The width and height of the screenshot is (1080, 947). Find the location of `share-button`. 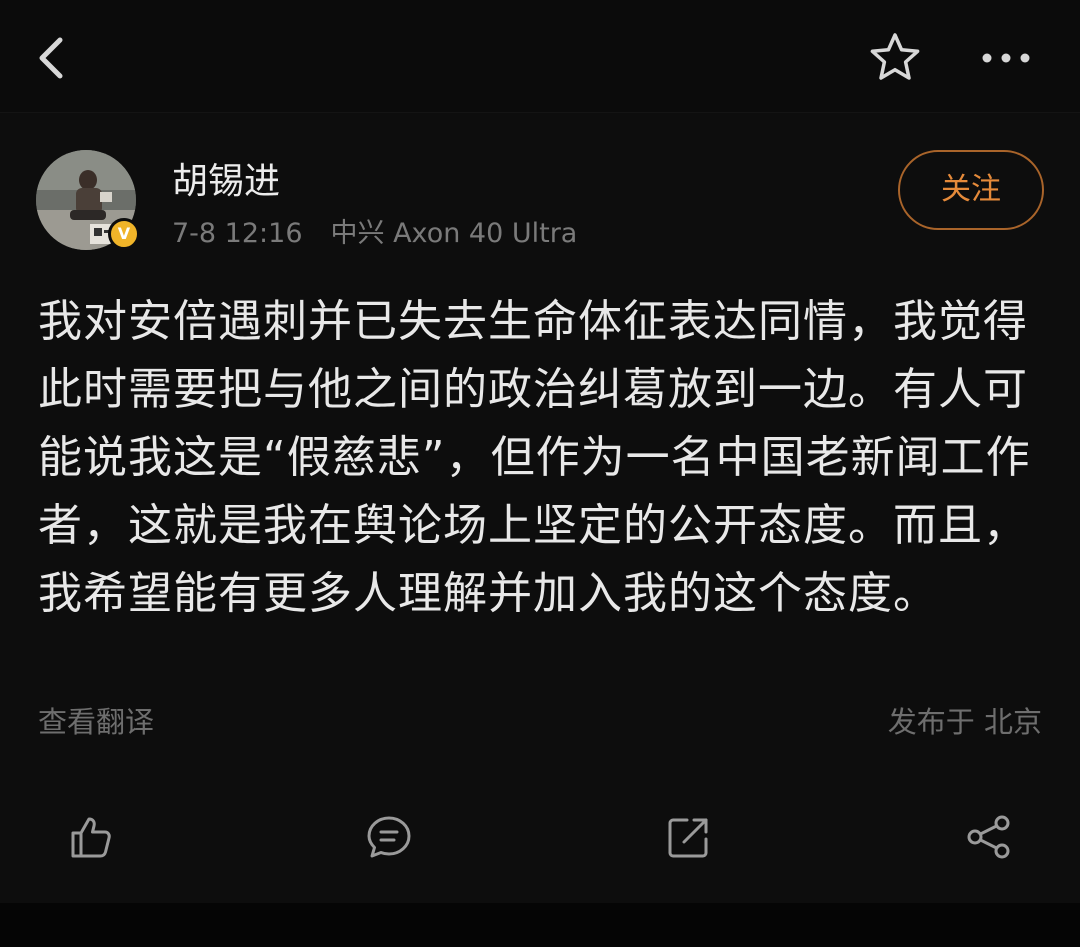

share-button is located at coordinates (989, 837).